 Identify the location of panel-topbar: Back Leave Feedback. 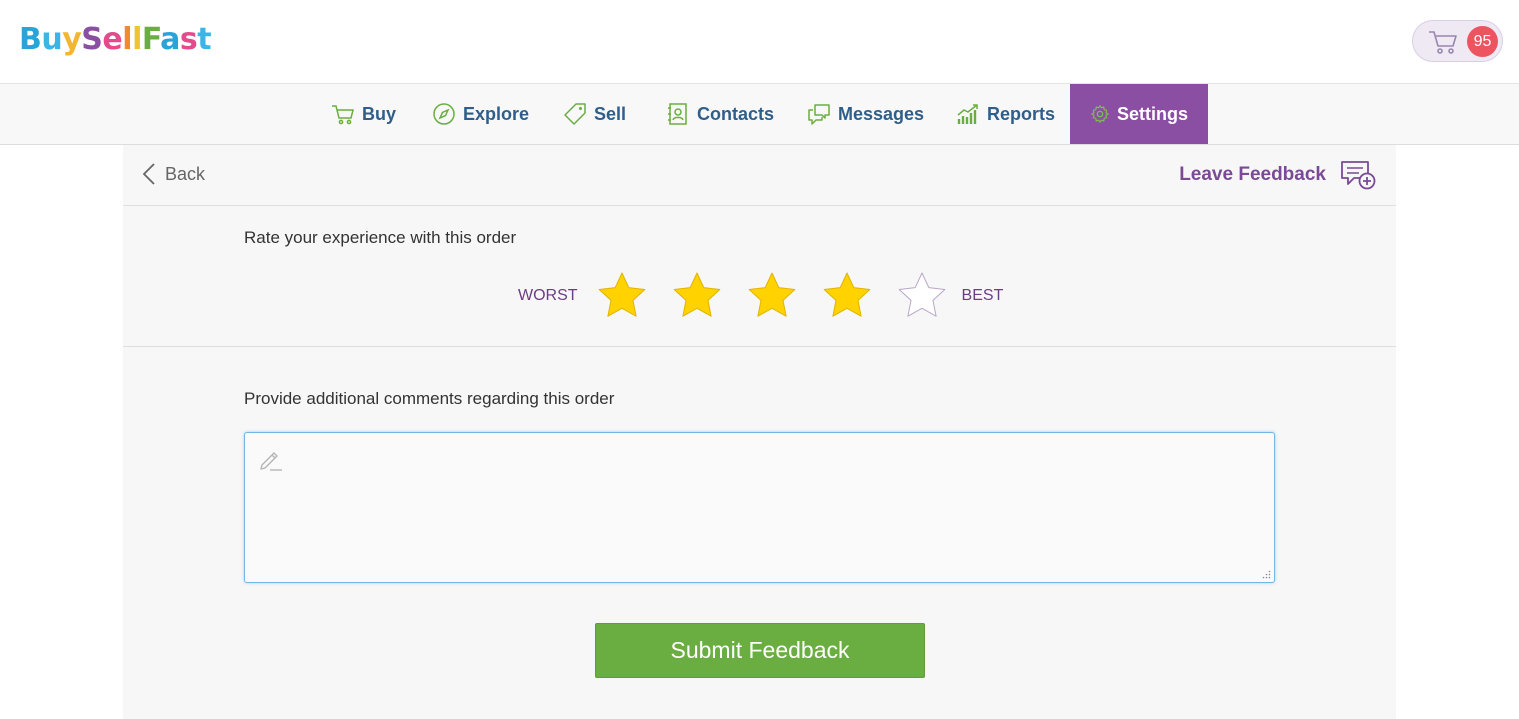
(759, 175).